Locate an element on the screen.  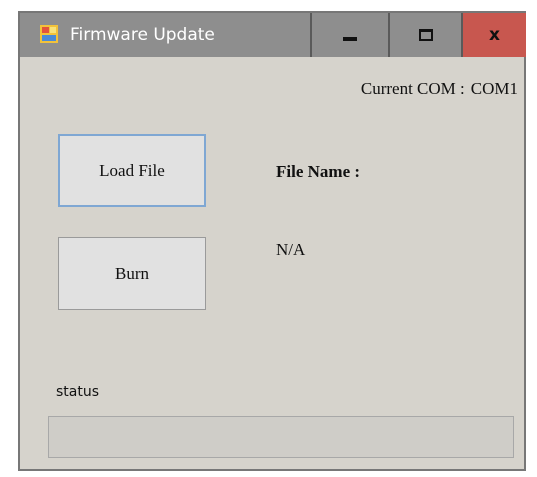
burn-label: Burn is located at coordinates (132, 273).